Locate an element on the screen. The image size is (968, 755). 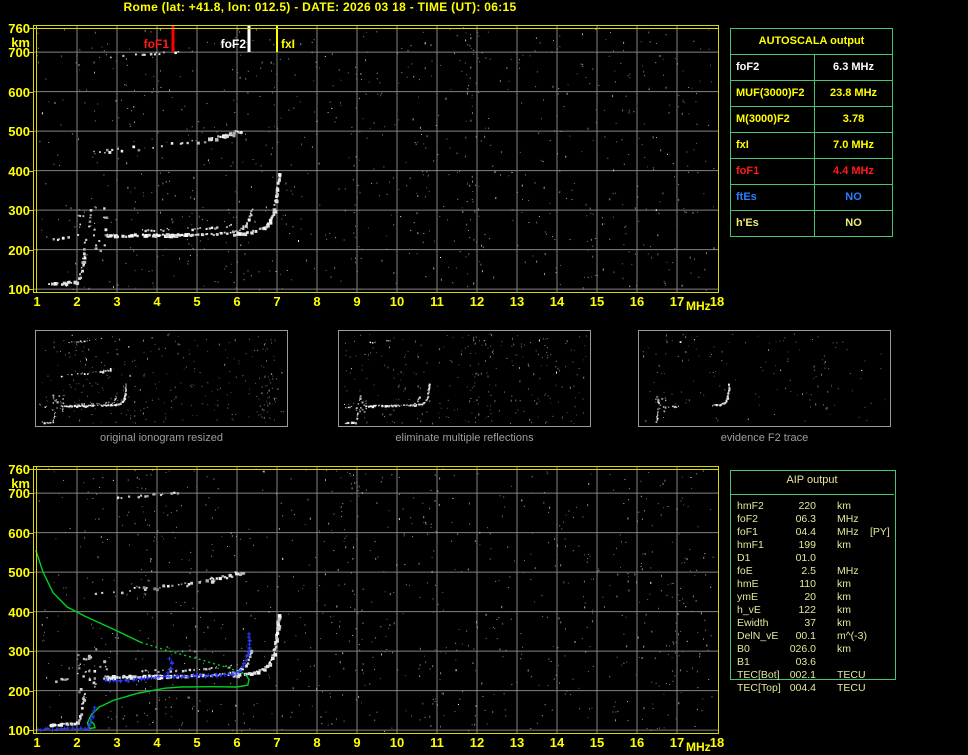
row-value: 3.78 is located at coordinates (853, 120).